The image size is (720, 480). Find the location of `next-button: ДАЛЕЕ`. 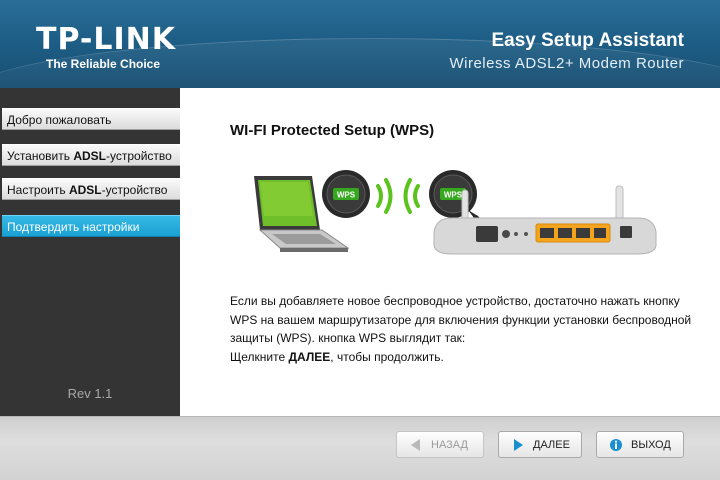

next-button: ДАЛЕЕ is located at coordinates (540, 444).